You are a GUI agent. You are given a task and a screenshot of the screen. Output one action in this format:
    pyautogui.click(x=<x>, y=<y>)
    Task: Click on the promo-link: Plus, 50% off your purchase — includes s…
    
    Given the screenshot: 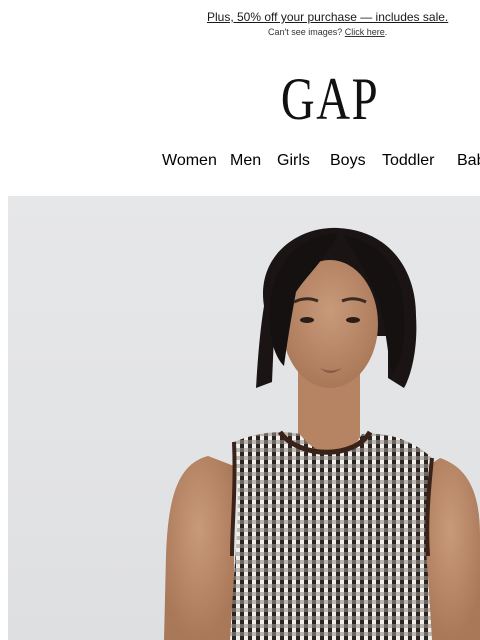 What is the action you would take?
    pyautogui.click(x=327, y=17)
    